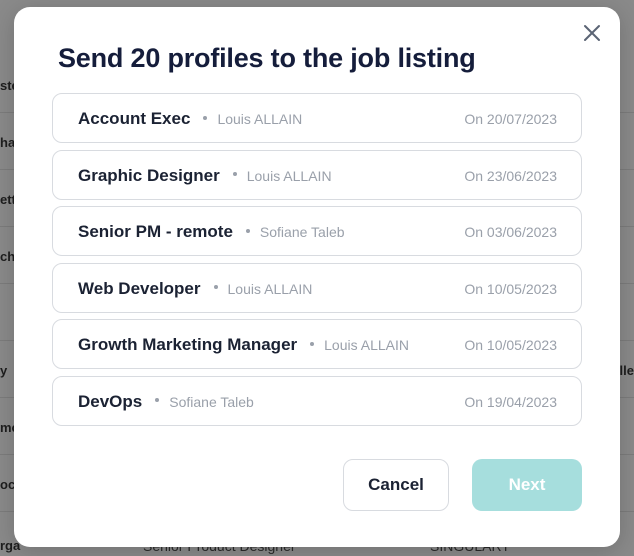 This screenshot has height=556, width=634. What do you see at coordinates (317, 118) in the screenshot?
I see `job-listing-item: Account Exec Louis ALLAIN On 20/07/2023` at bounding box center [317, 118].